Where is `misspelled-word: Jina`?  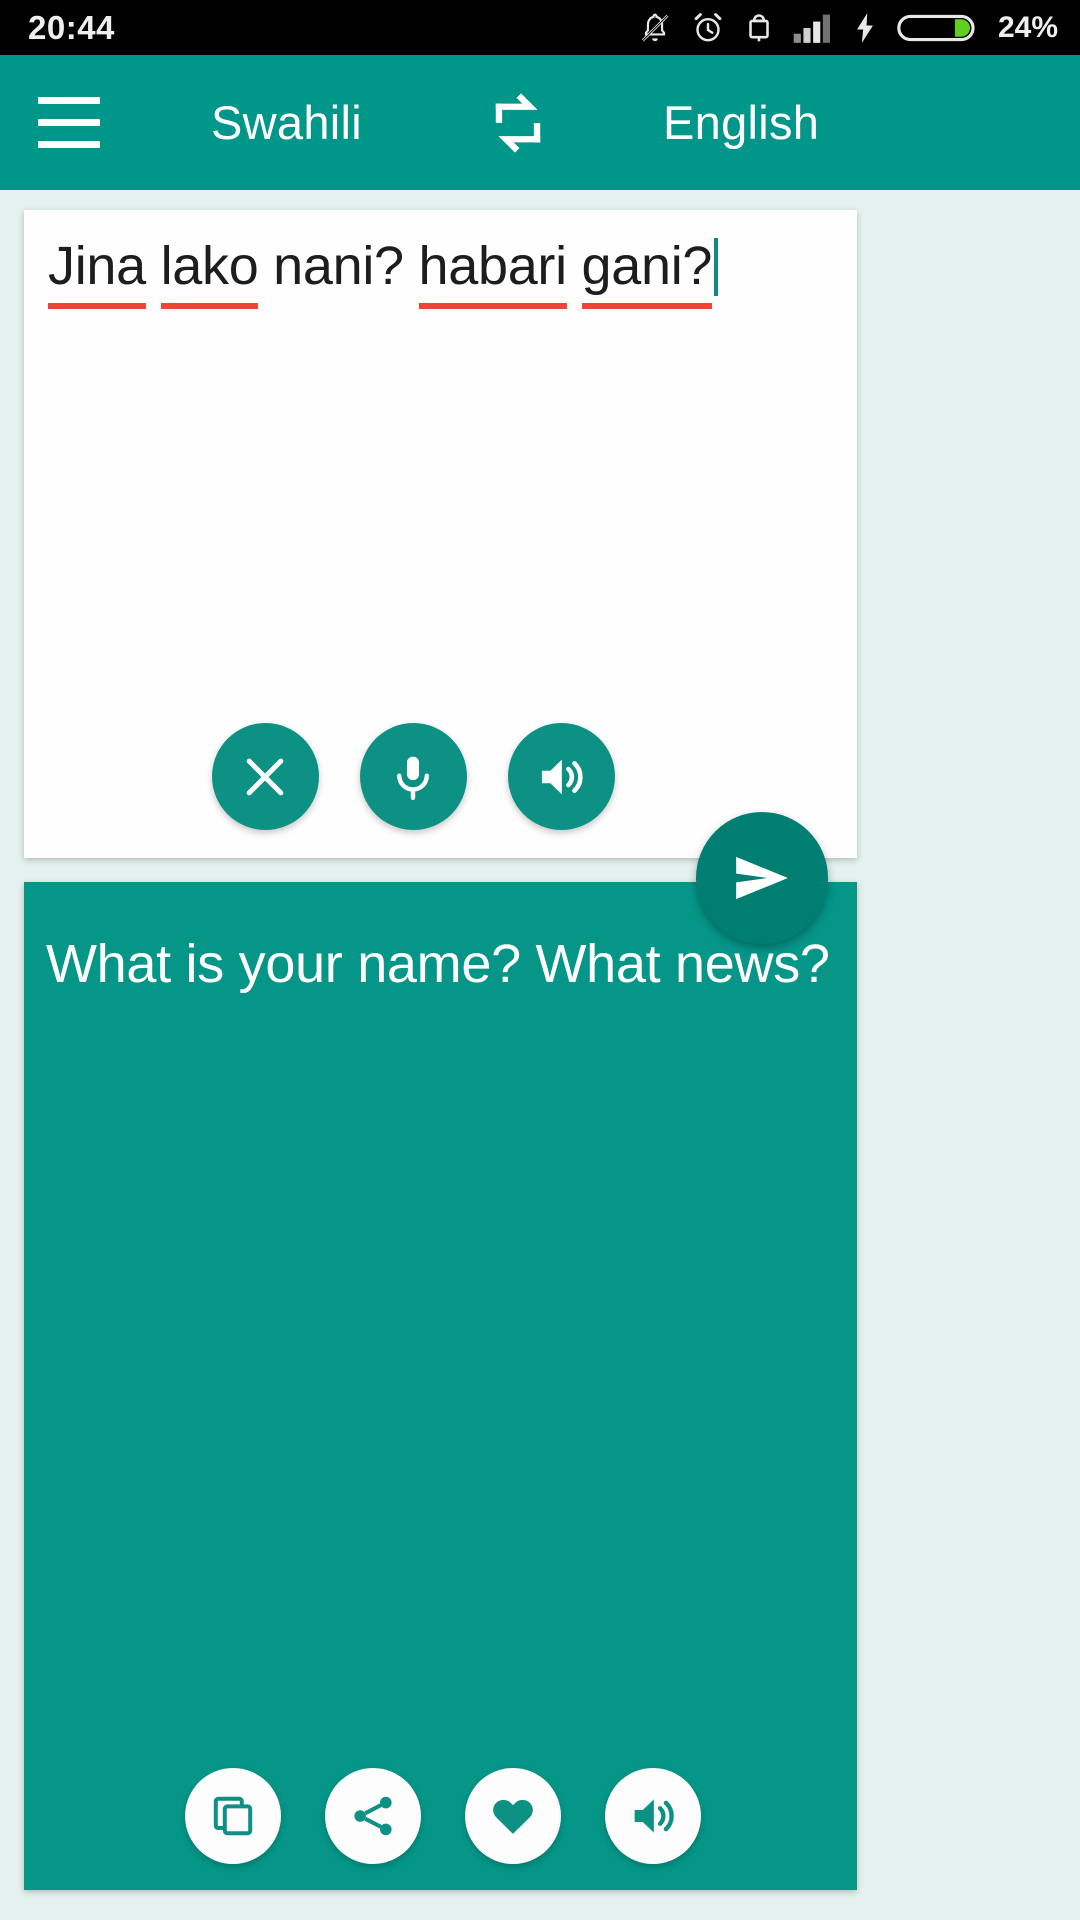
misspelled-word: Jina is located at coordinates (97, 271).